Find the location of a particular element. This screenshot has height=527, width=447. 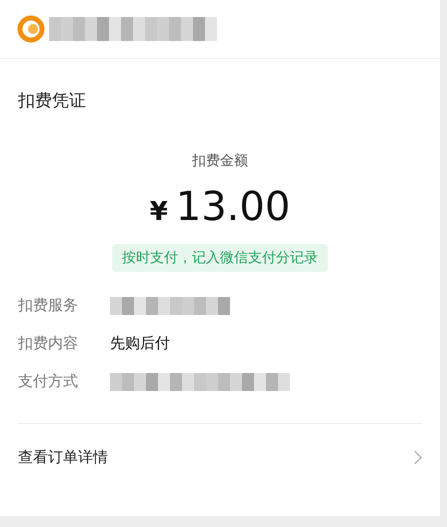

order-details-link: 查看订单详情 is located at coordinates (220, 457).